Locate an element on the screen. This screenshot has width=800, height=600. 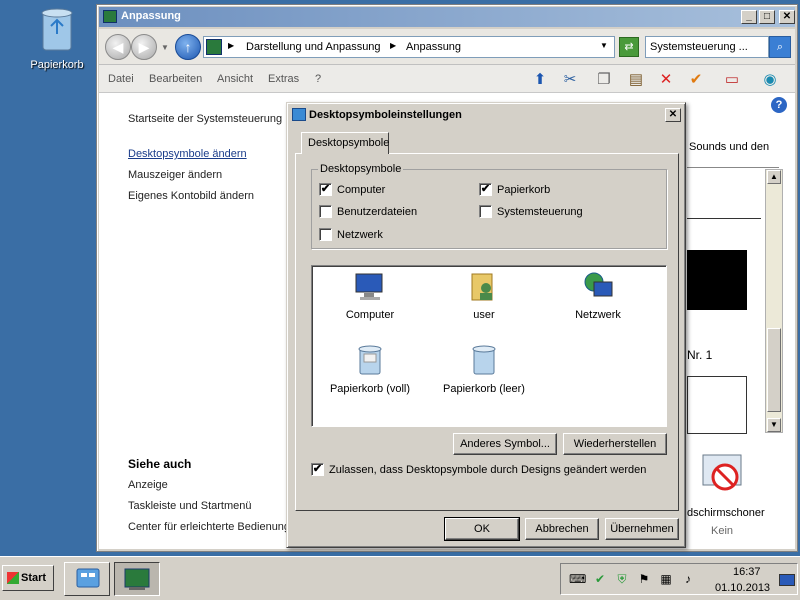
control-panel-icon is located at coordinates (110, 16).